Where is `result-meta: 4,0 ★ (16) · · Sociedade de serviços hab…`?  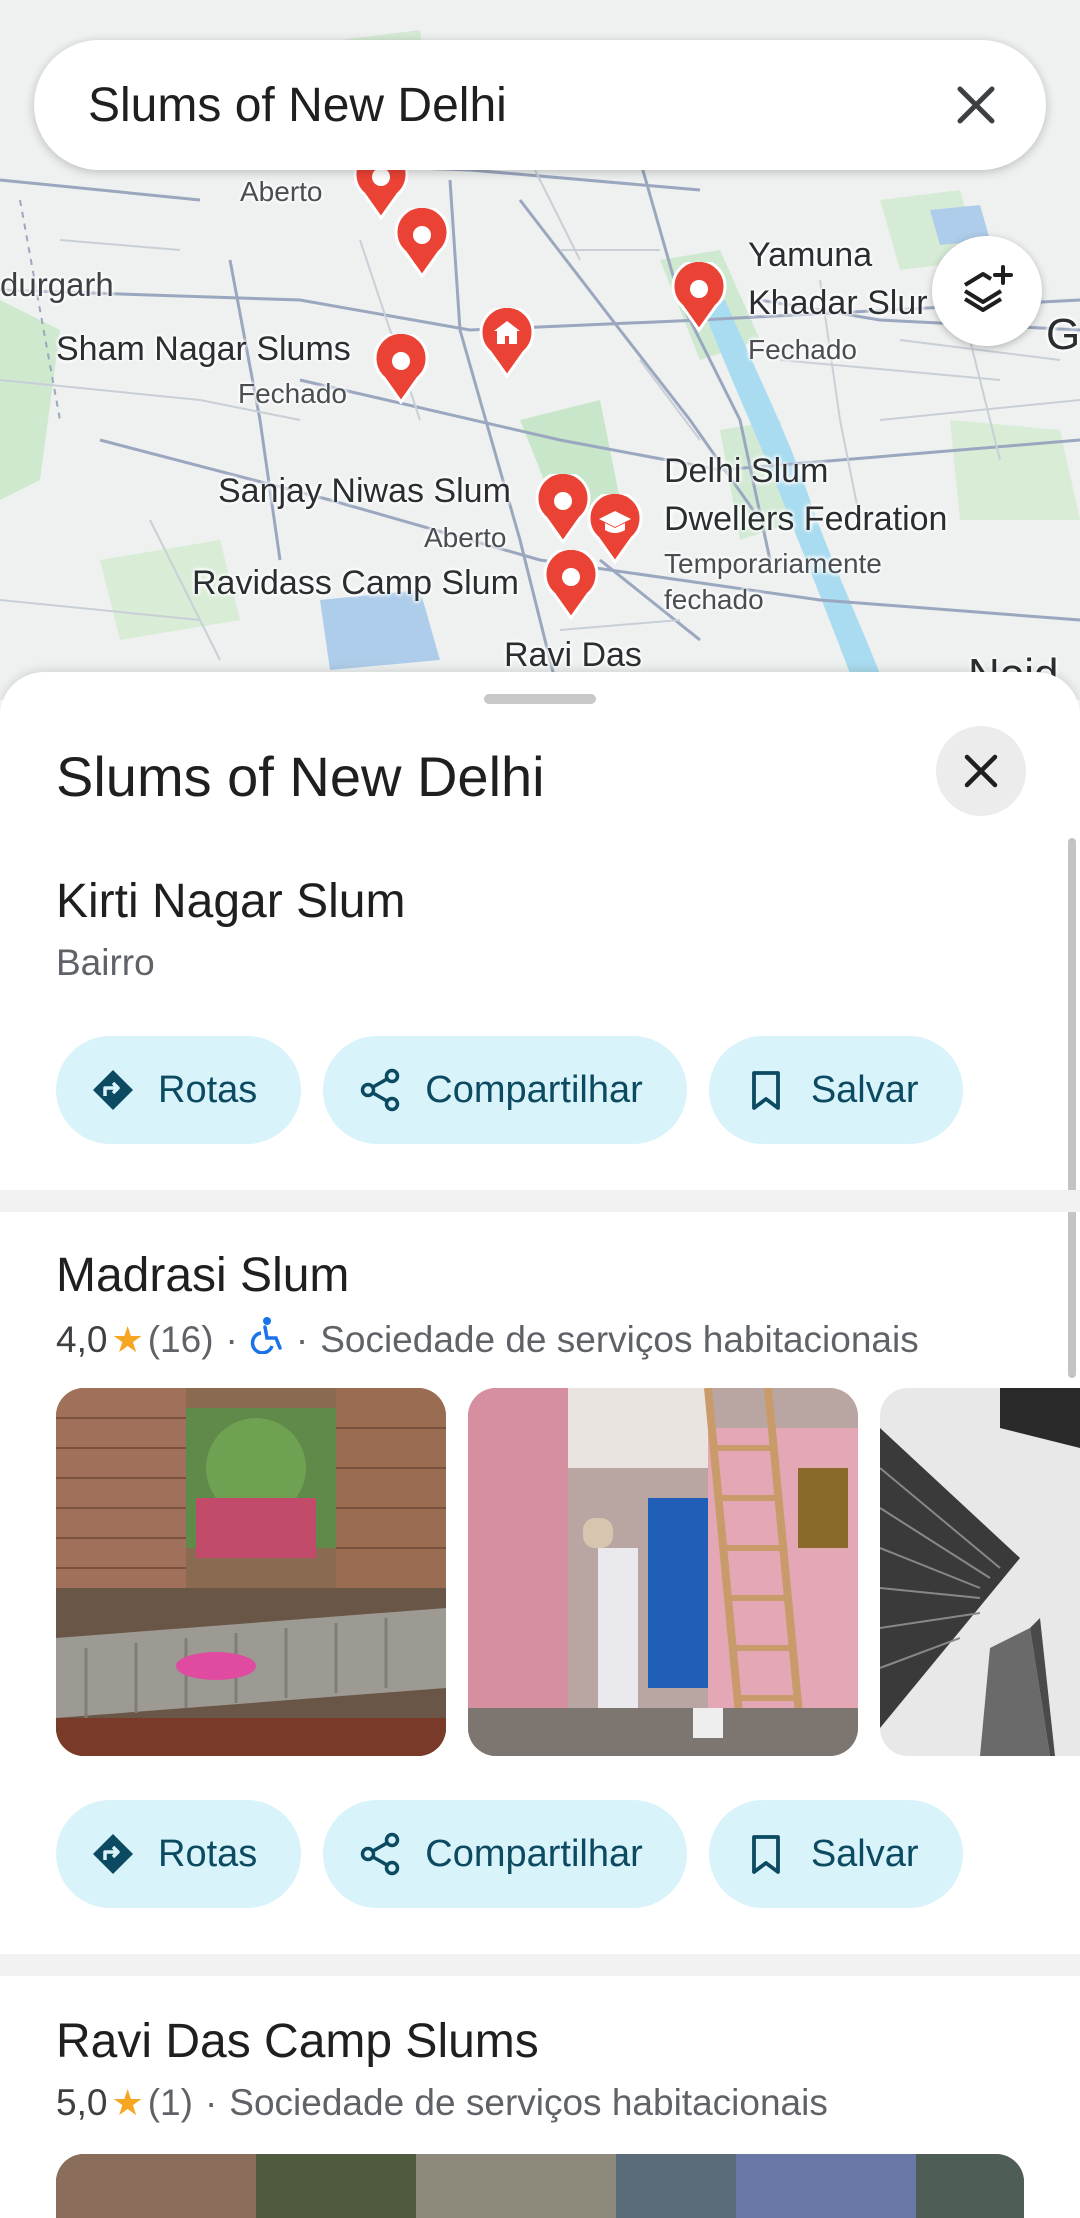
result-meta: 4,0 ★ (16) · · Sociedade de serviços hab… is located at coordinates (487, 1339).